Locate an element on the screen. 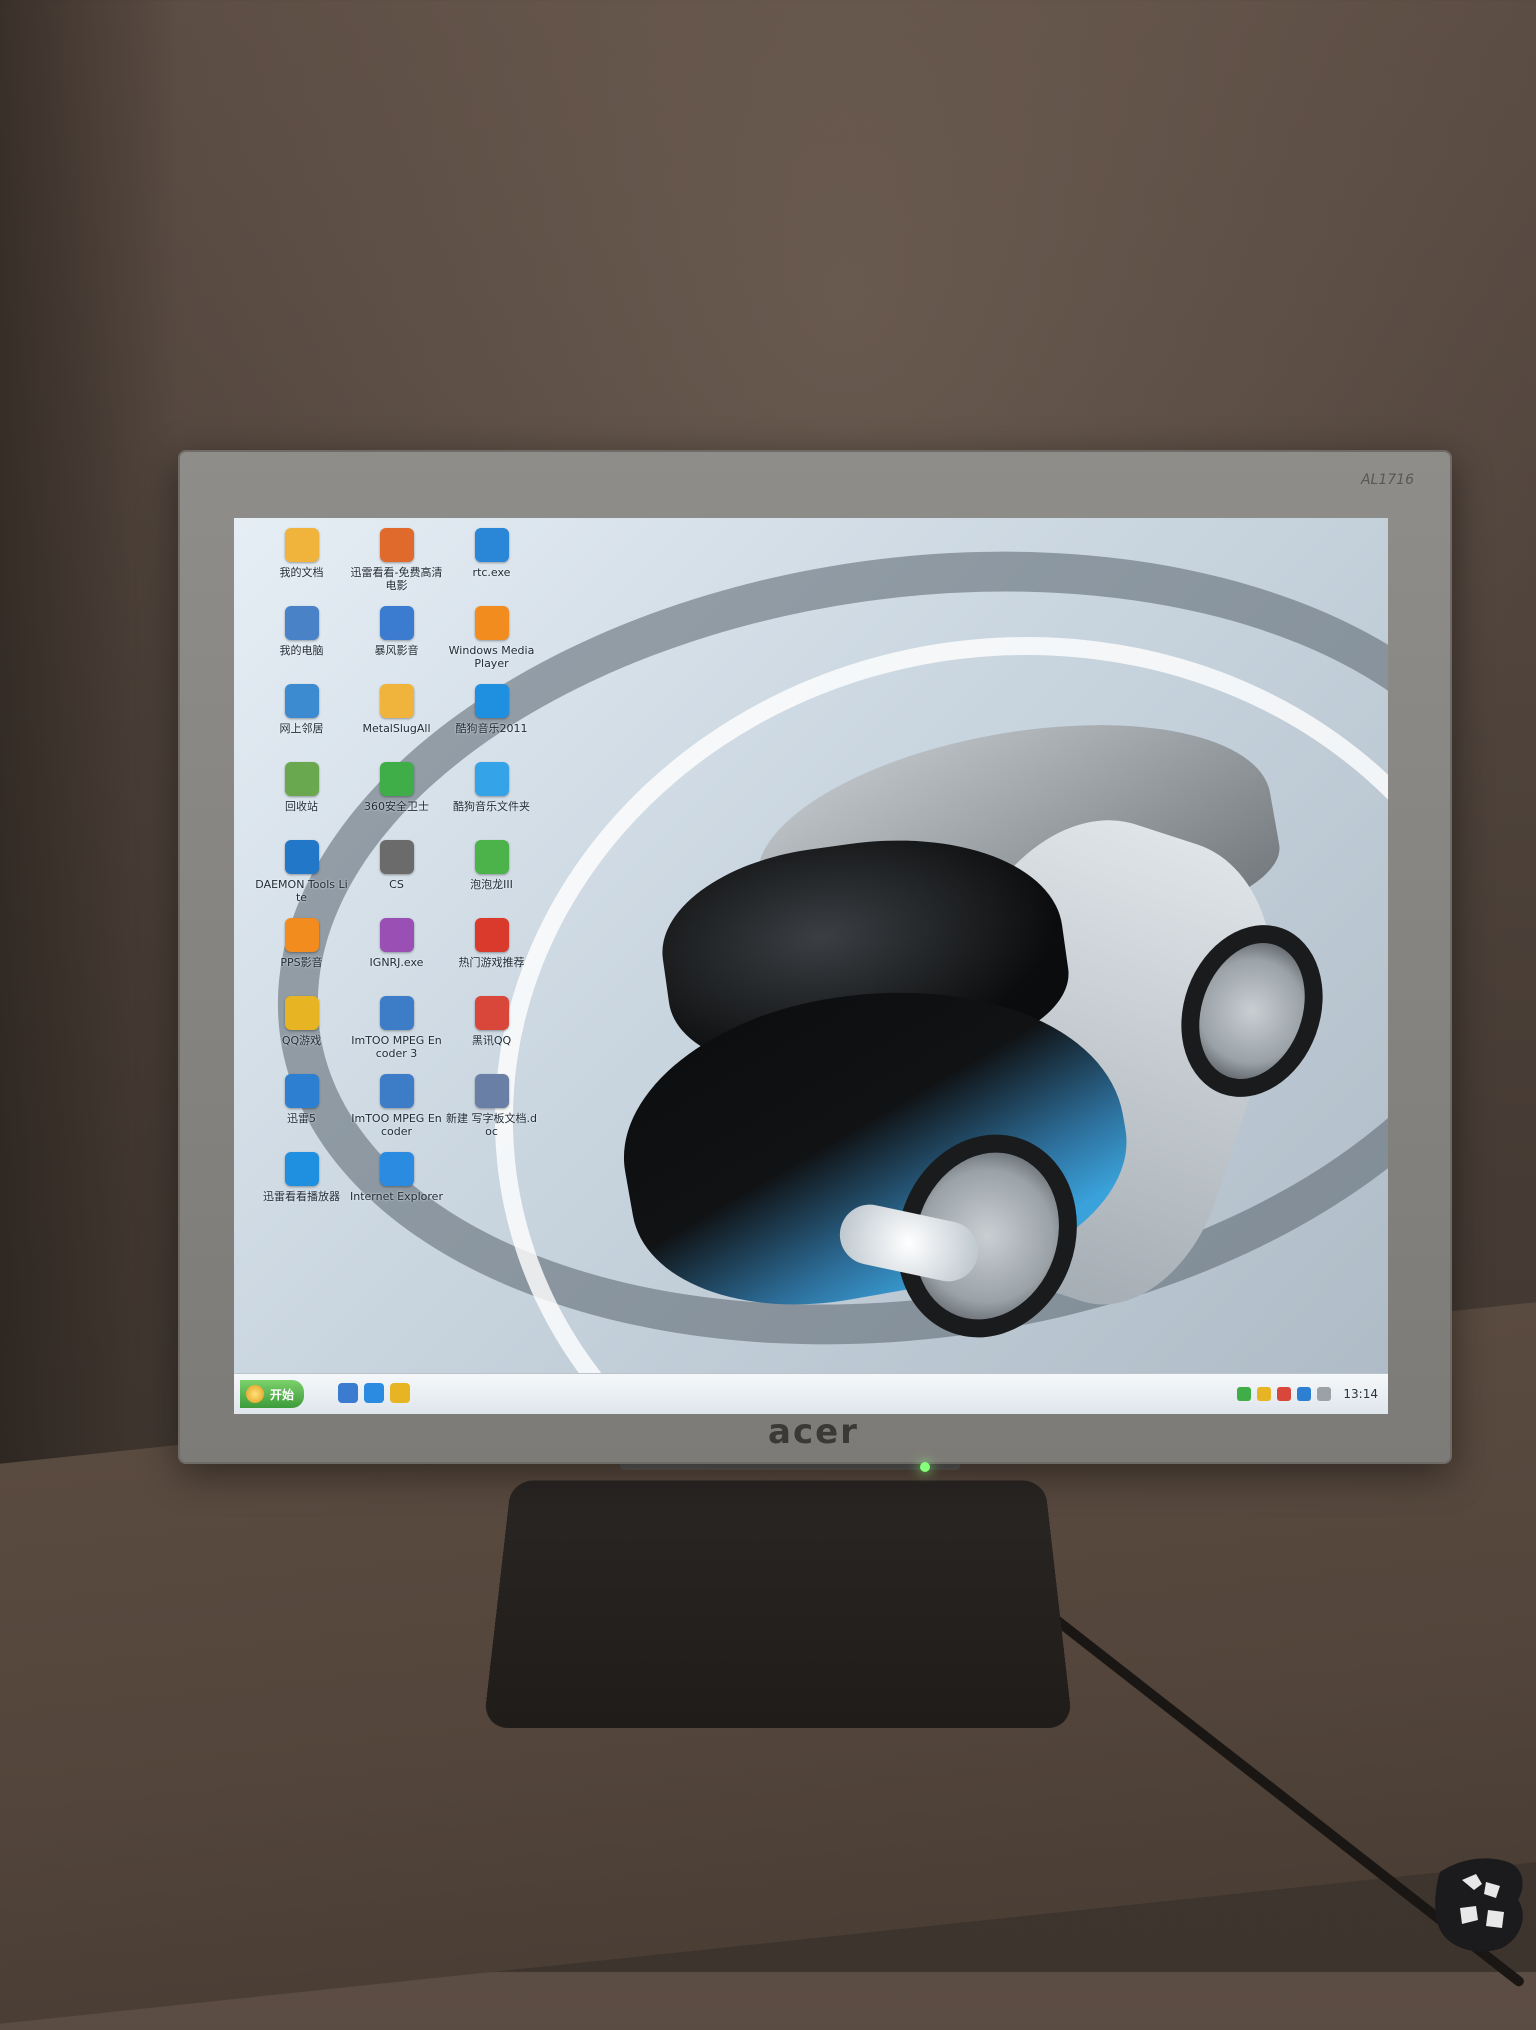 Image resolution: width=1536 pixels, height=2030 pixels. power-led is located at coordinates (925, 1467).